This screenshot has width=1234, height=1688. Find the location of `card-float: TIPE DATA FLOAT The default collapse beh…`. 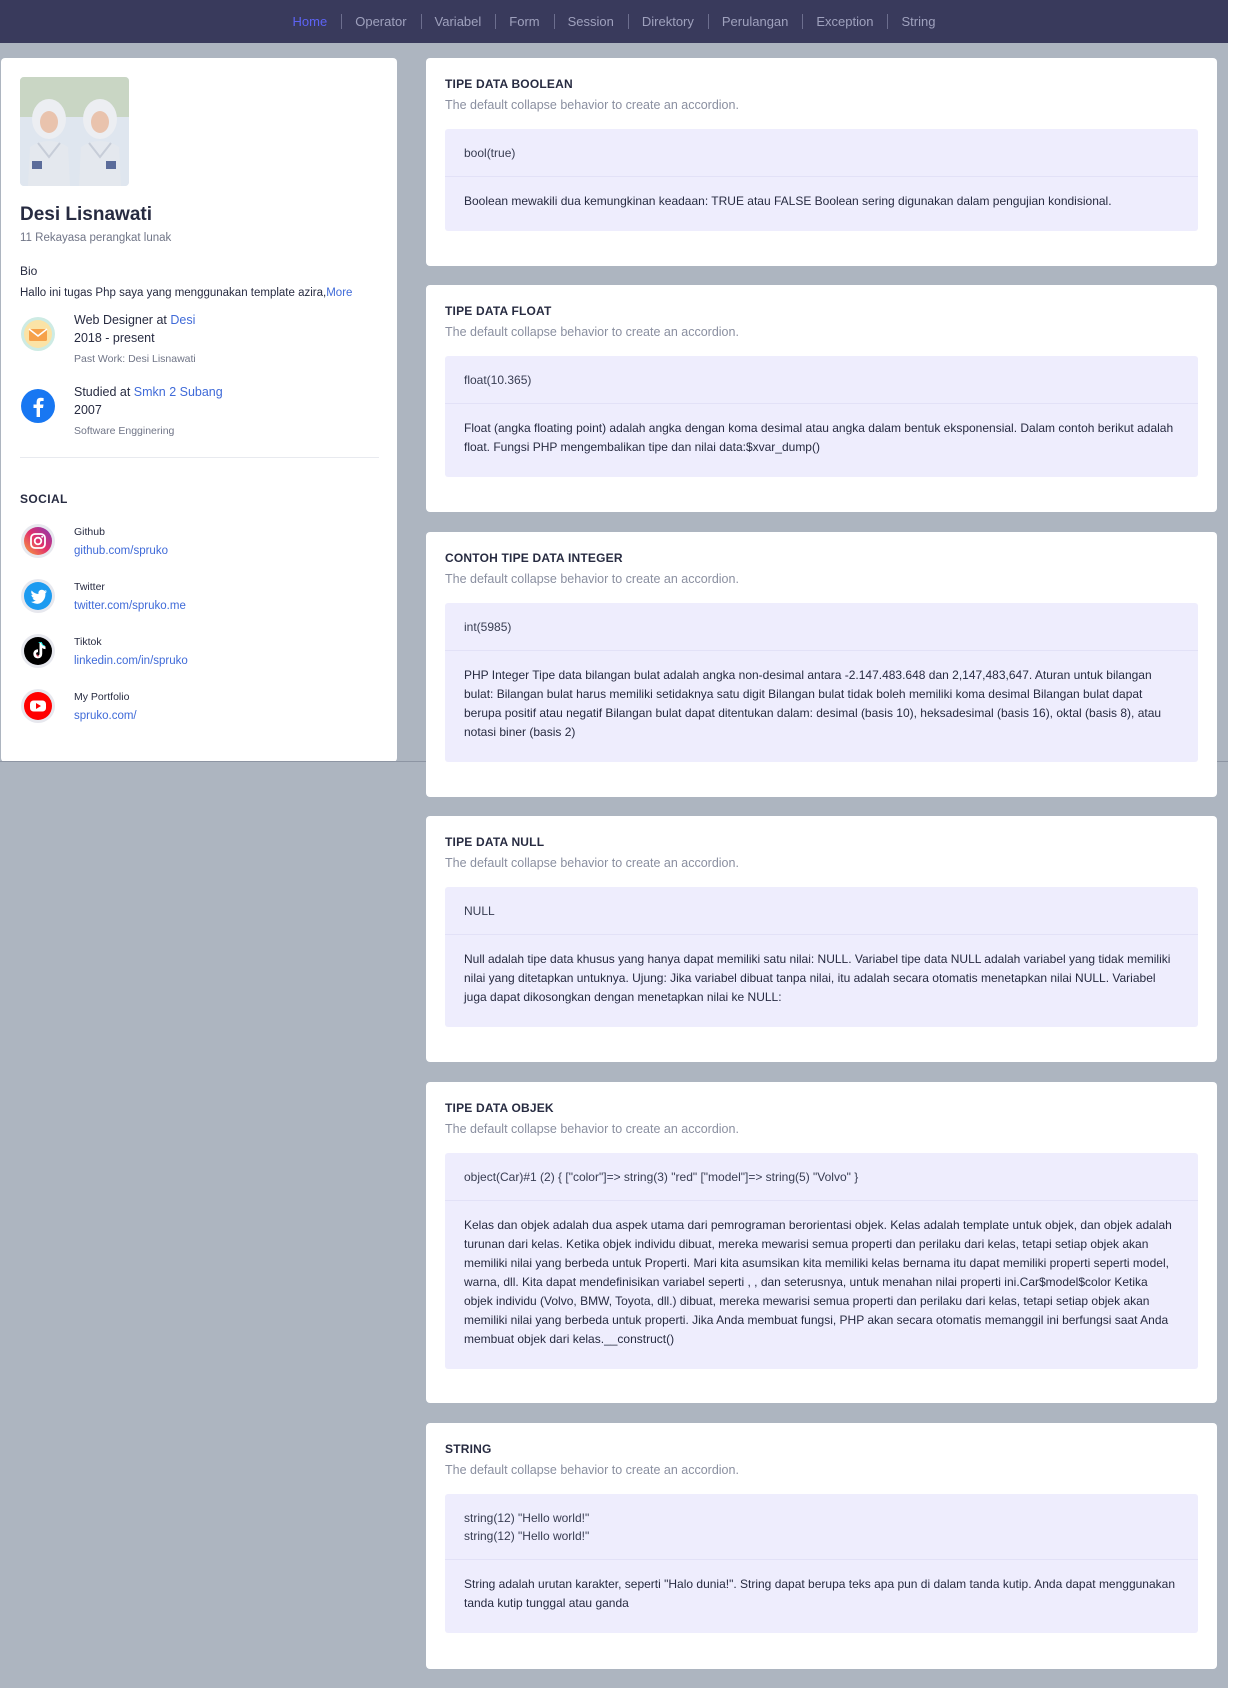

card-float: TIPE DATA FLOAT The default collapse beh… is located at coordinates (821, 398).